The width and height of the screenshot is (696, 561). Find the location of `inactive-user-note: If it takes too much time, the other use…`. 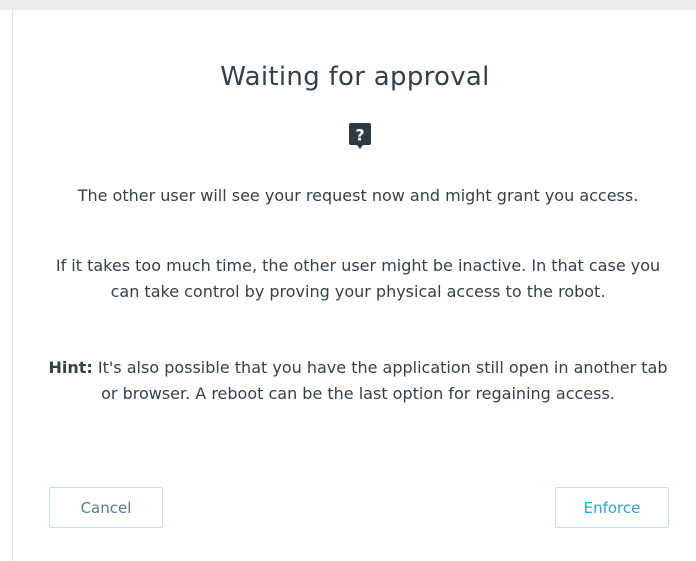

inactive-user-note: If it takes too much time, the other use… is located at coordinates (358, 278).